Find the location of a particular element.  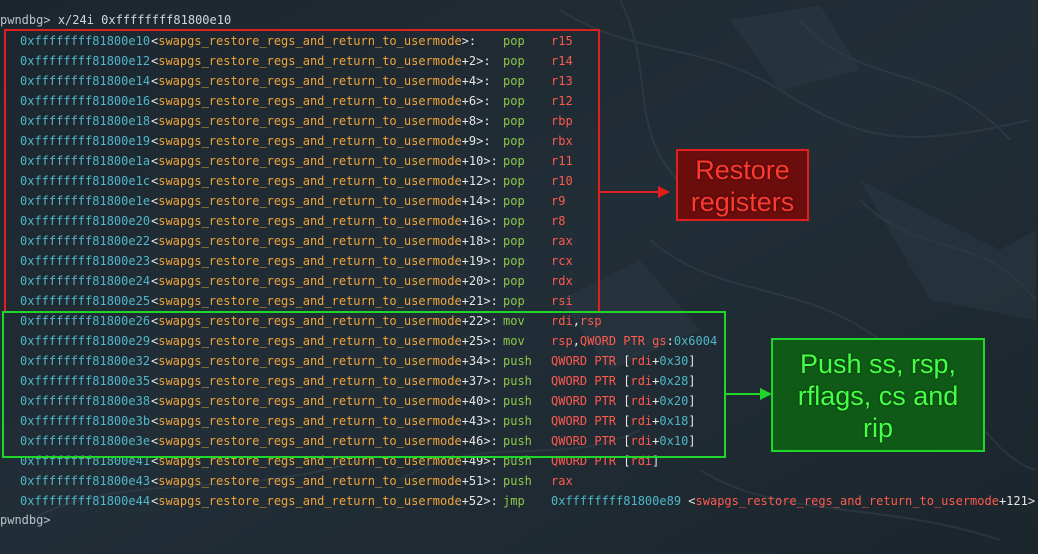

push-line-2: rflags, cs and is located at coordinates (878, 396).